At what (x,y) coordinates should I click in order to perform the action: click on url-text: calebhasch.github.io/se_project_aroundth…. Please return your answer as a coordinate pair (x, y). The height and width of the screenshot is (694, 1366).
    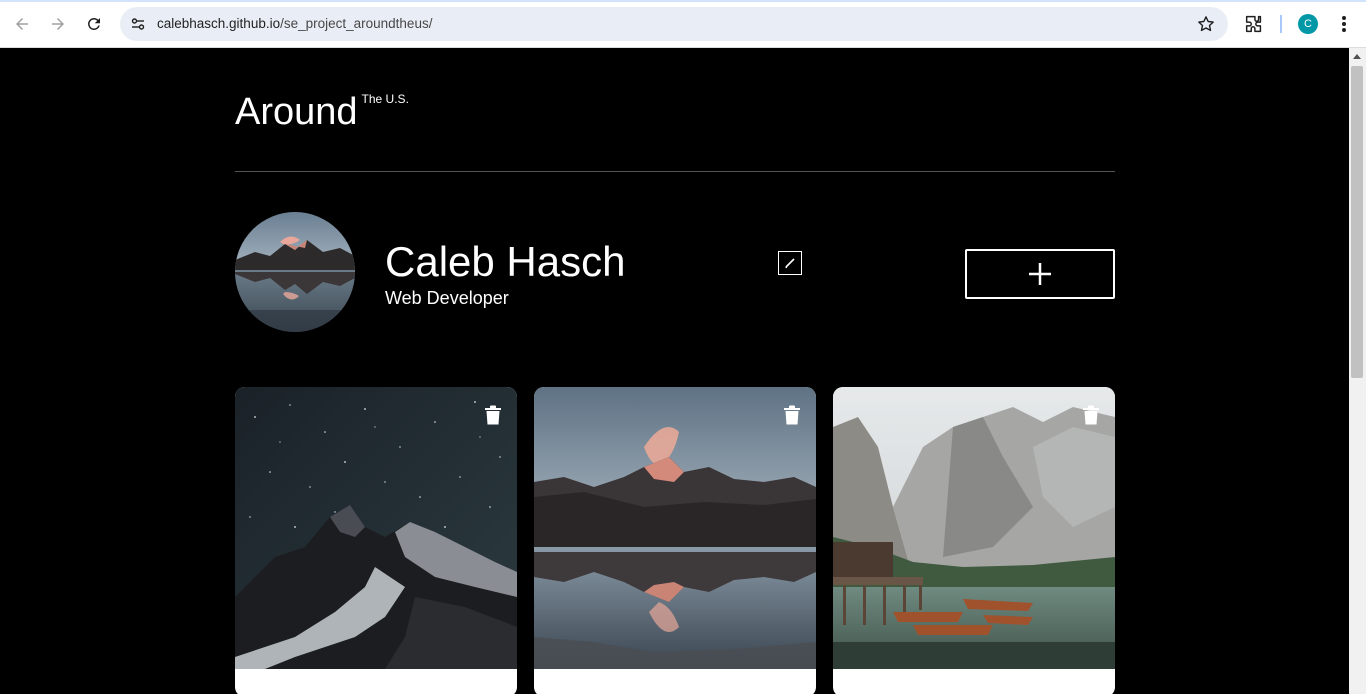
    Looking at the image, I should click on (294, 23).